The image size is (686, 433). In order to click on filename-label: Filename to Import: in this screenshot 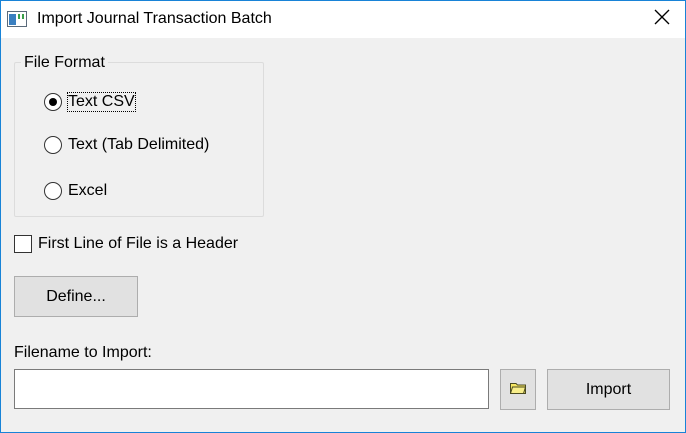, I will do `click(83, 352)`.